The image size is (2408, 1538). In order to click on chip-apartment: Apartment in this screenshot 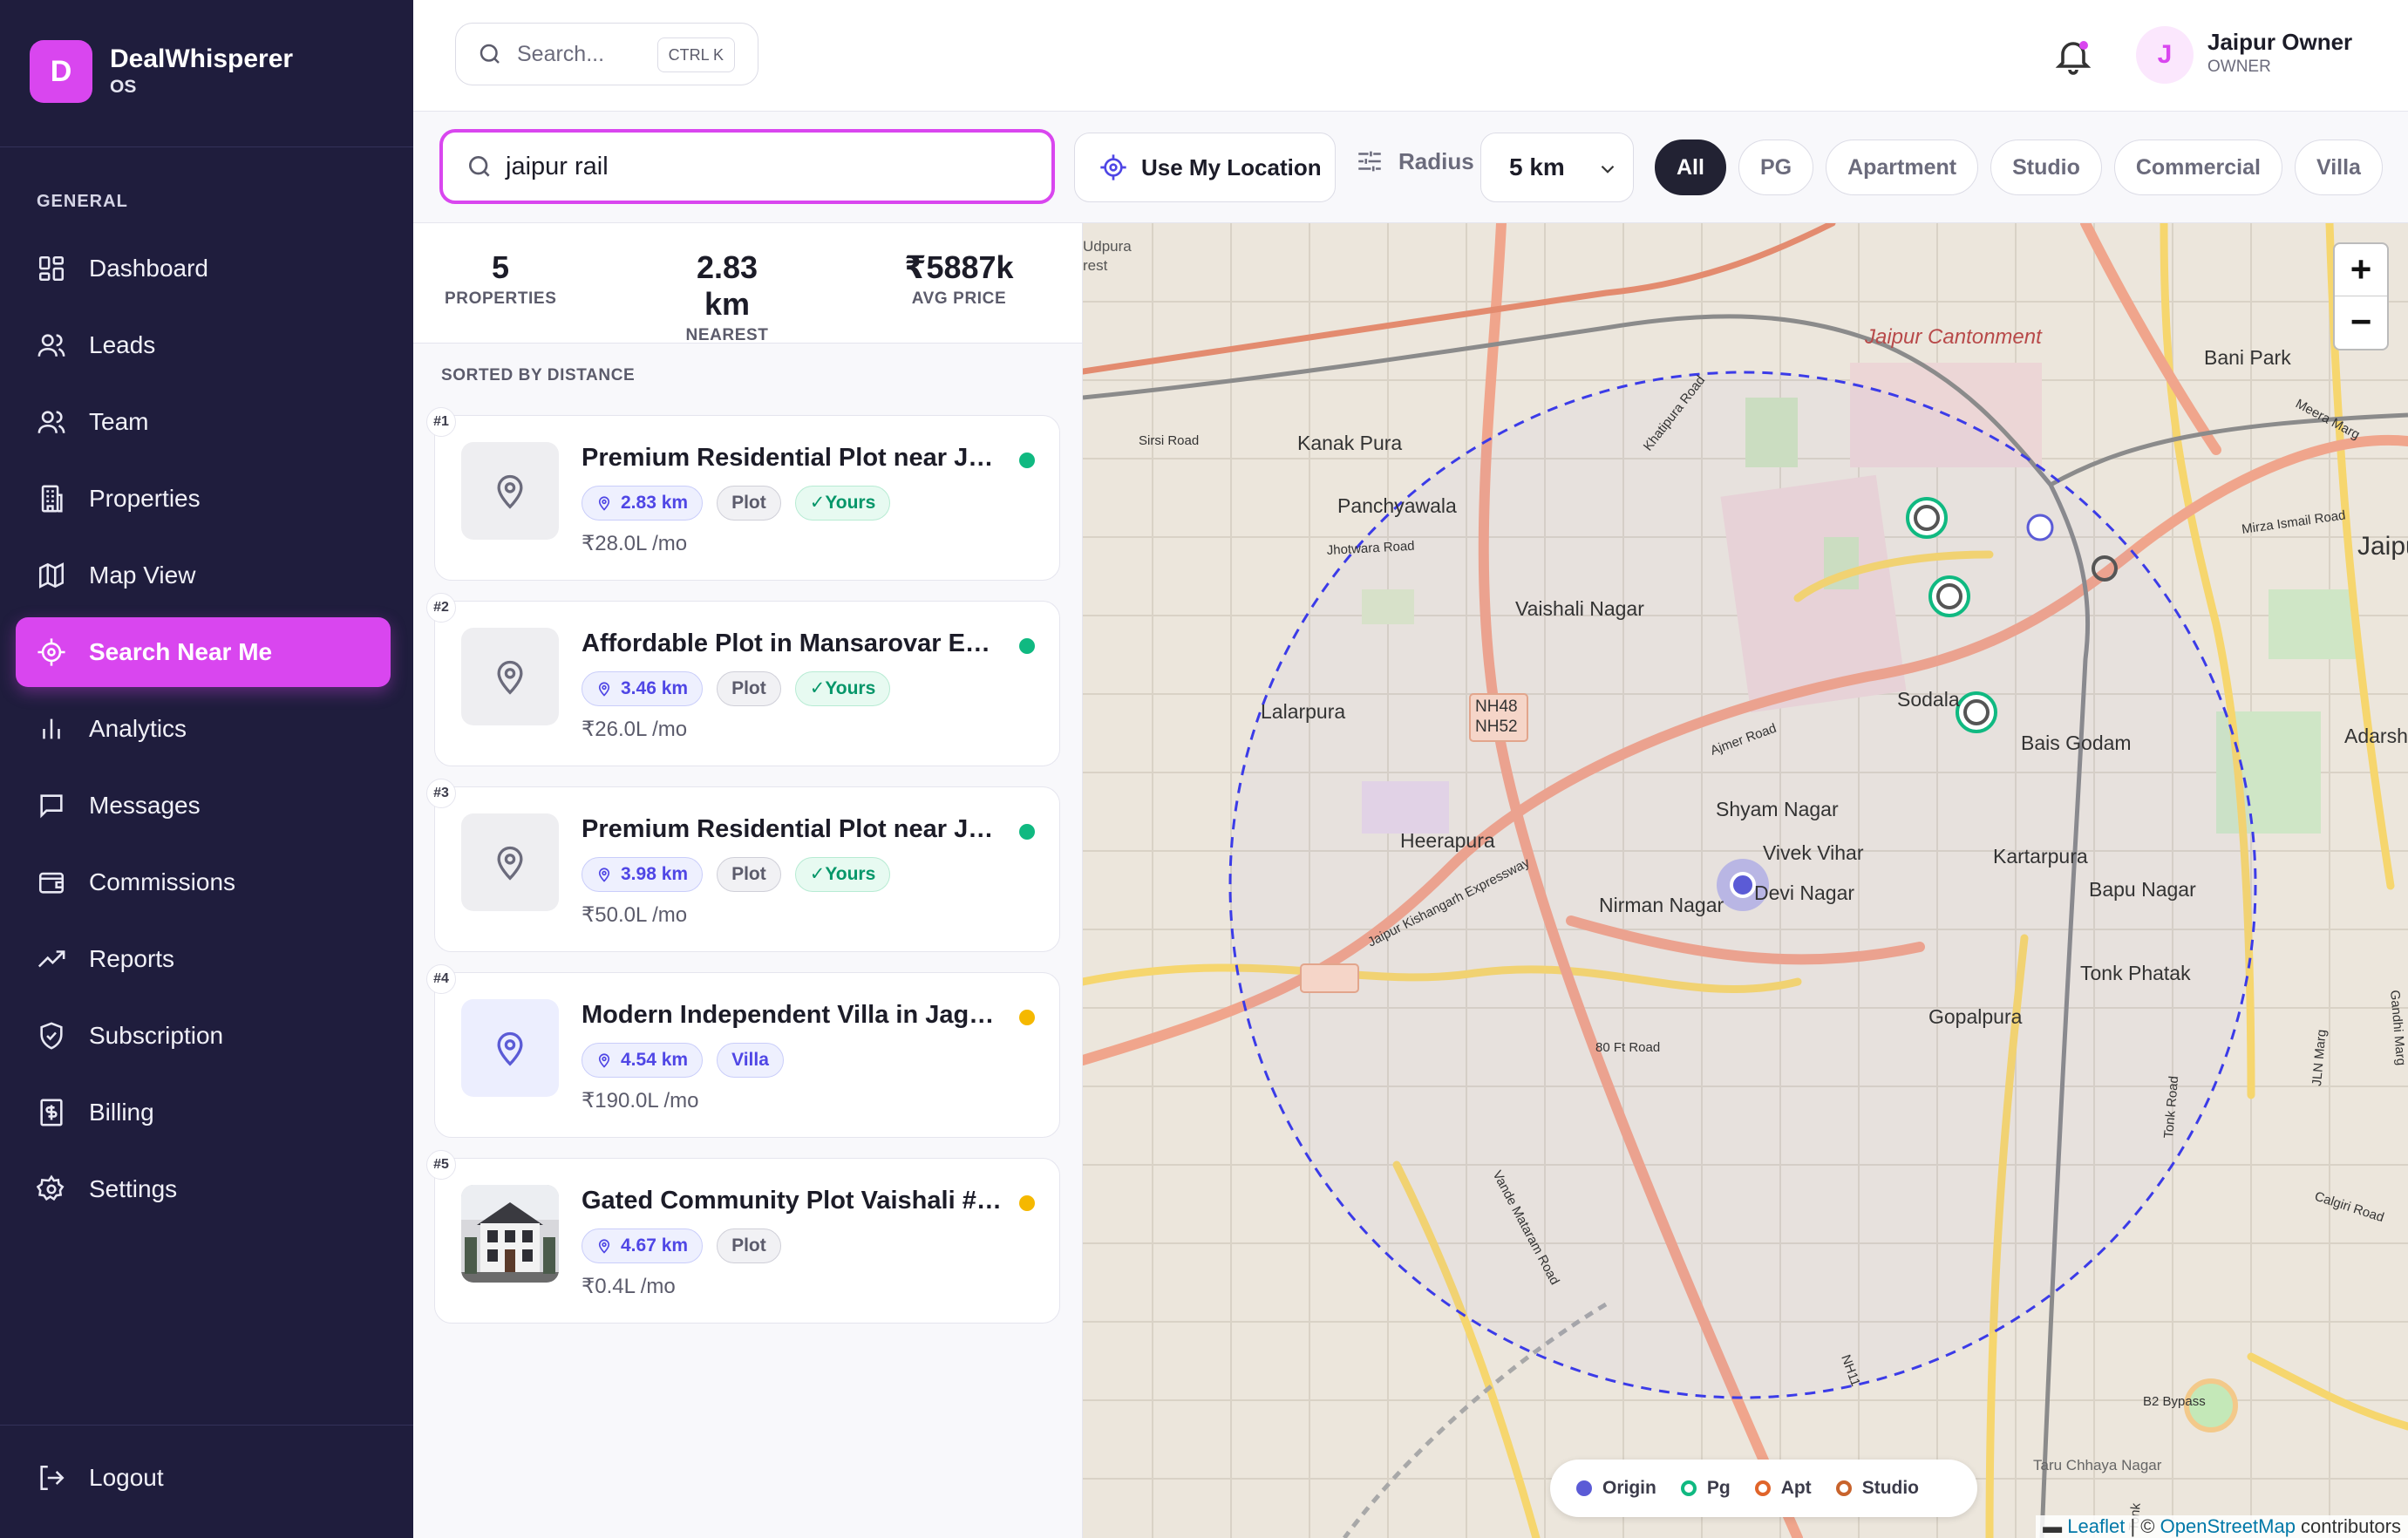, I will do `click(1902, 167)`.